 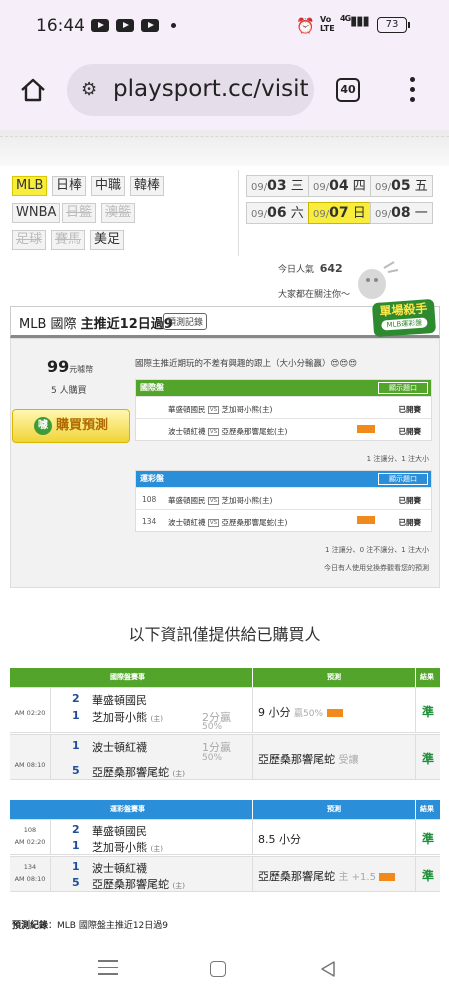 I want to click on url-text: playsport.cc/visit, so click(x=211, y=89).